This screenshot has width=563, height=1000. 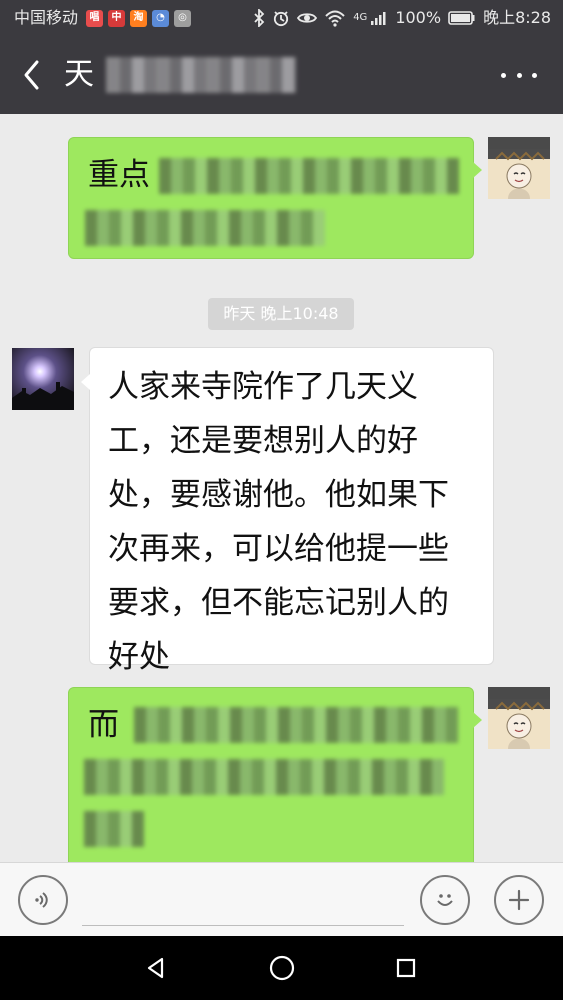 I want to click on square-recent-icon, so click(x=406, y=968).